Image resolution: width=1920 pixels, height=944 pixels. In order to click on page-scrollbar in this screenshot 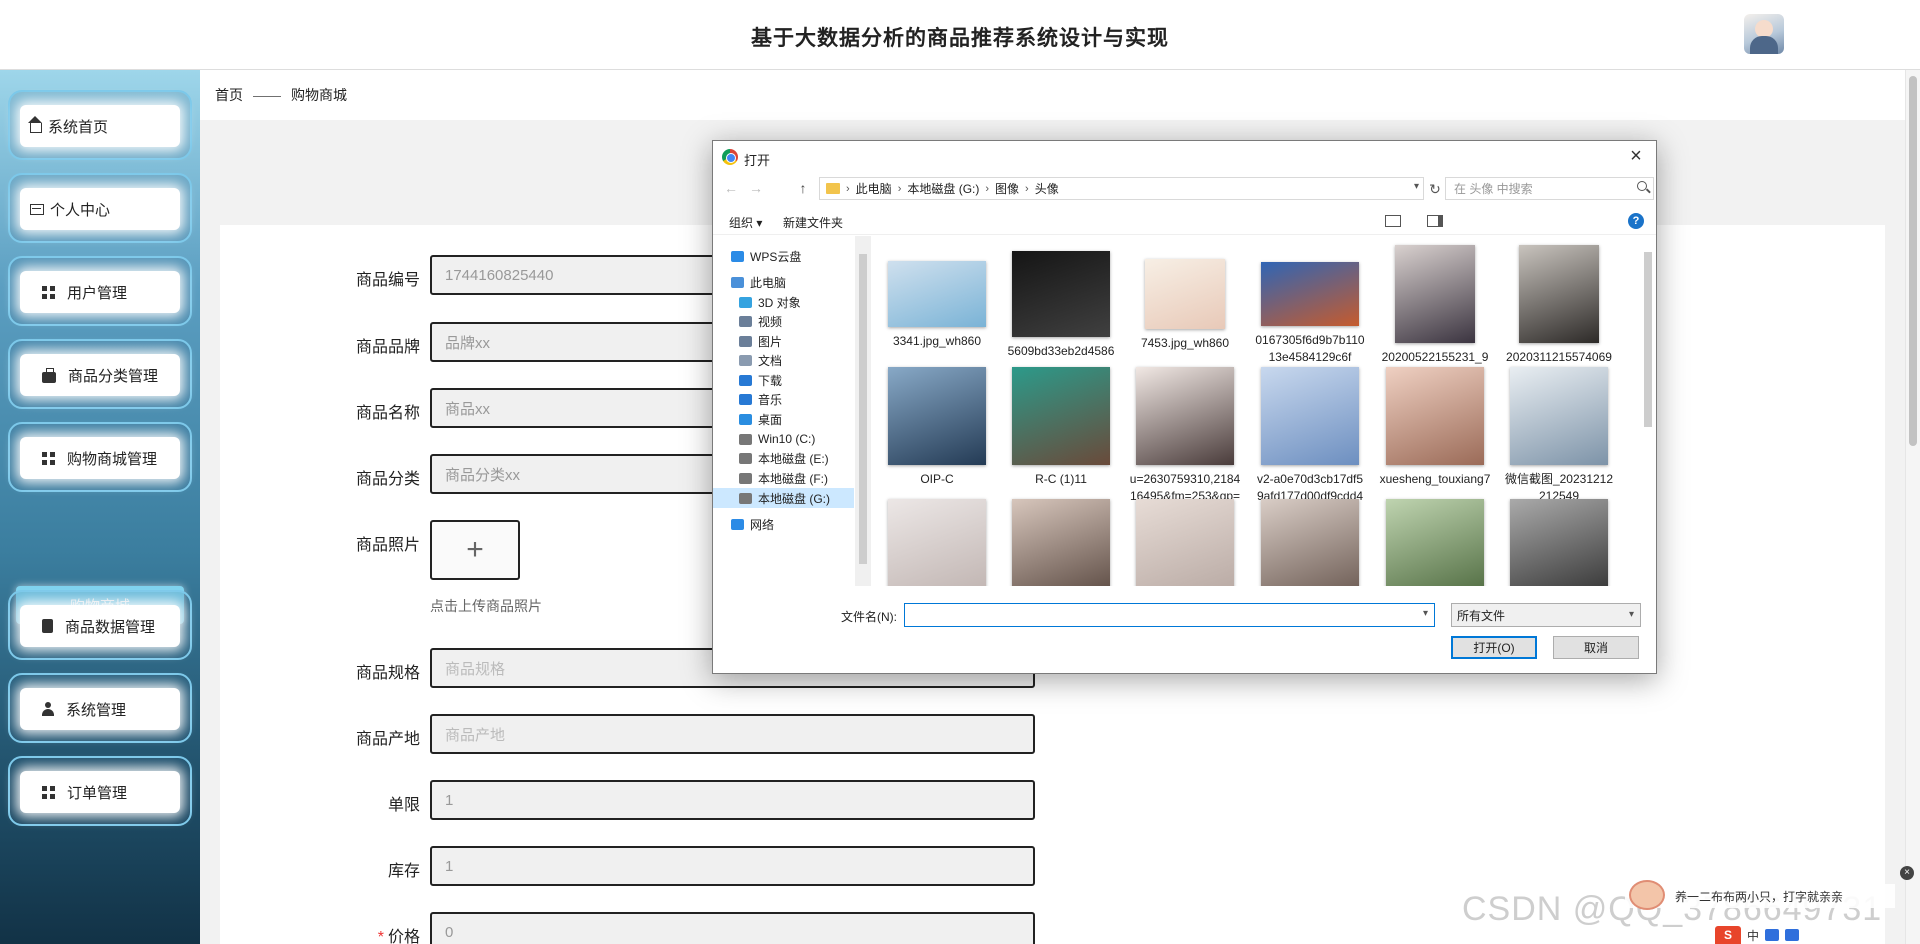, I will do `click(1912, 507)`.